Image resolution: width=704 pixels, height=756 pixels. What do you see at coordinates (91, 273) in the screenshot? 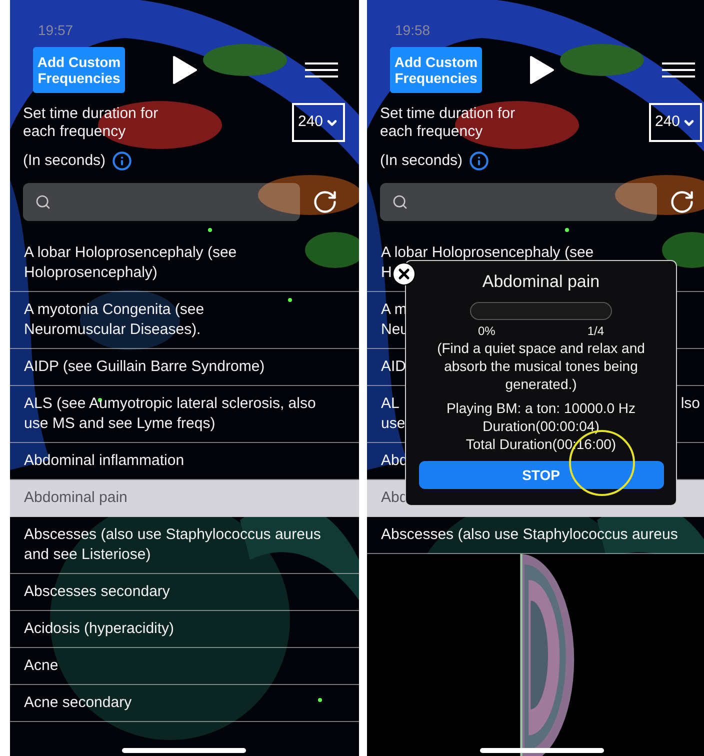
I see `item-label: Holoprosencephaly)` at bounding box center [91, 273].